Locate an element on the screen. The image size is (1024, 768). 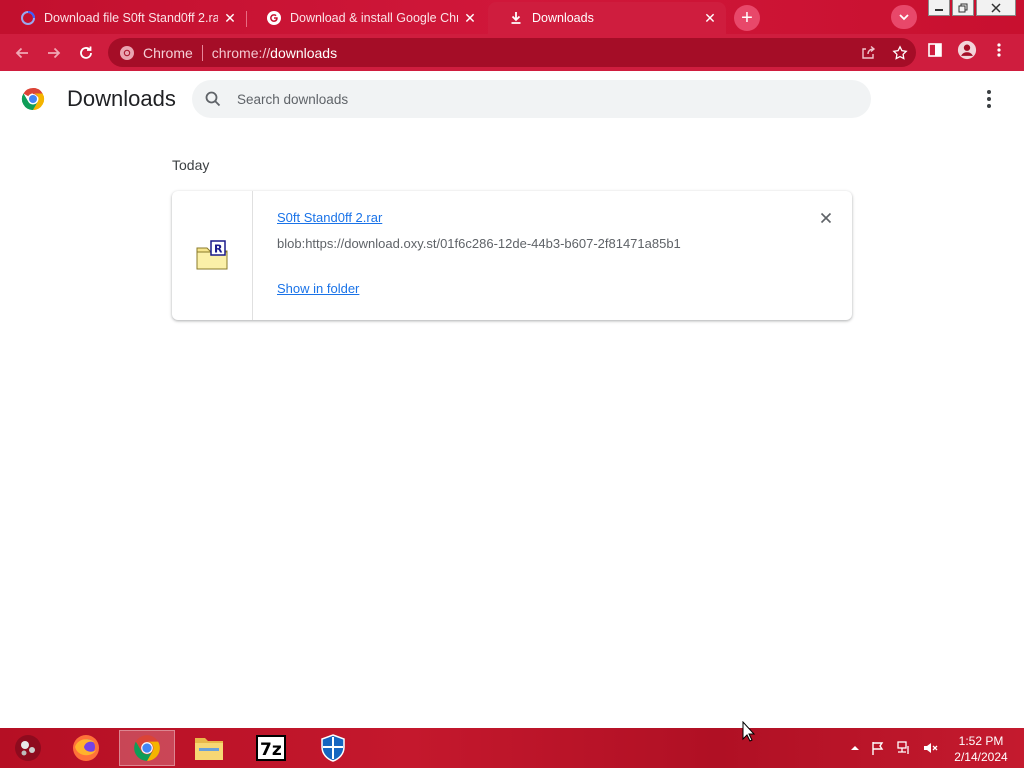
taskbar-7zip: 7z is located at coordinates (271, 748).